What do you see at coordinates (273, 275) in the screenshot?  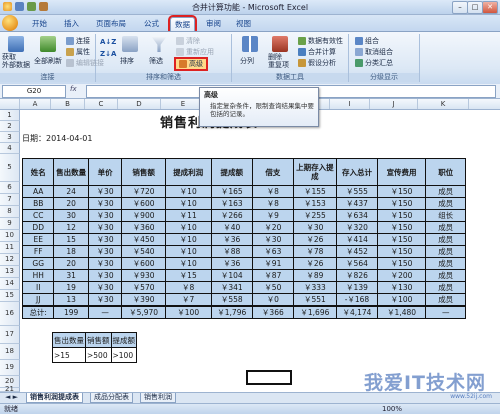 I see `table-cell: ￥87` at bounding box center [273, 275].